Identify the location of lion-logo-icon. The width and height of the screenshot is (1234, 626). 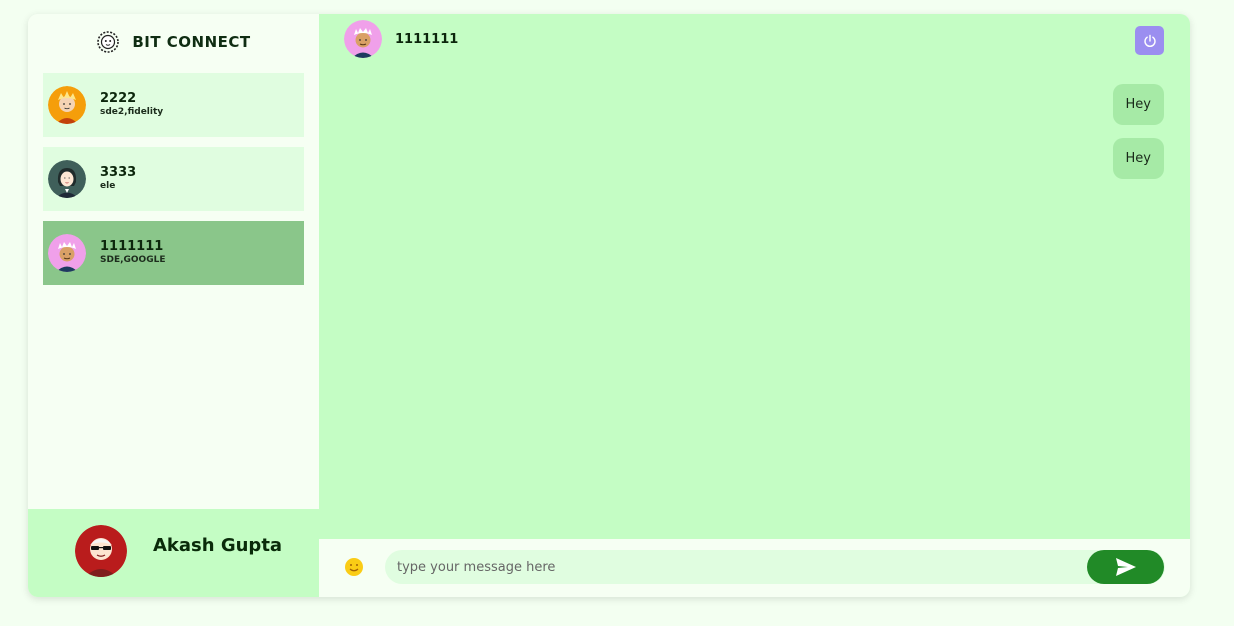
(108, 42).